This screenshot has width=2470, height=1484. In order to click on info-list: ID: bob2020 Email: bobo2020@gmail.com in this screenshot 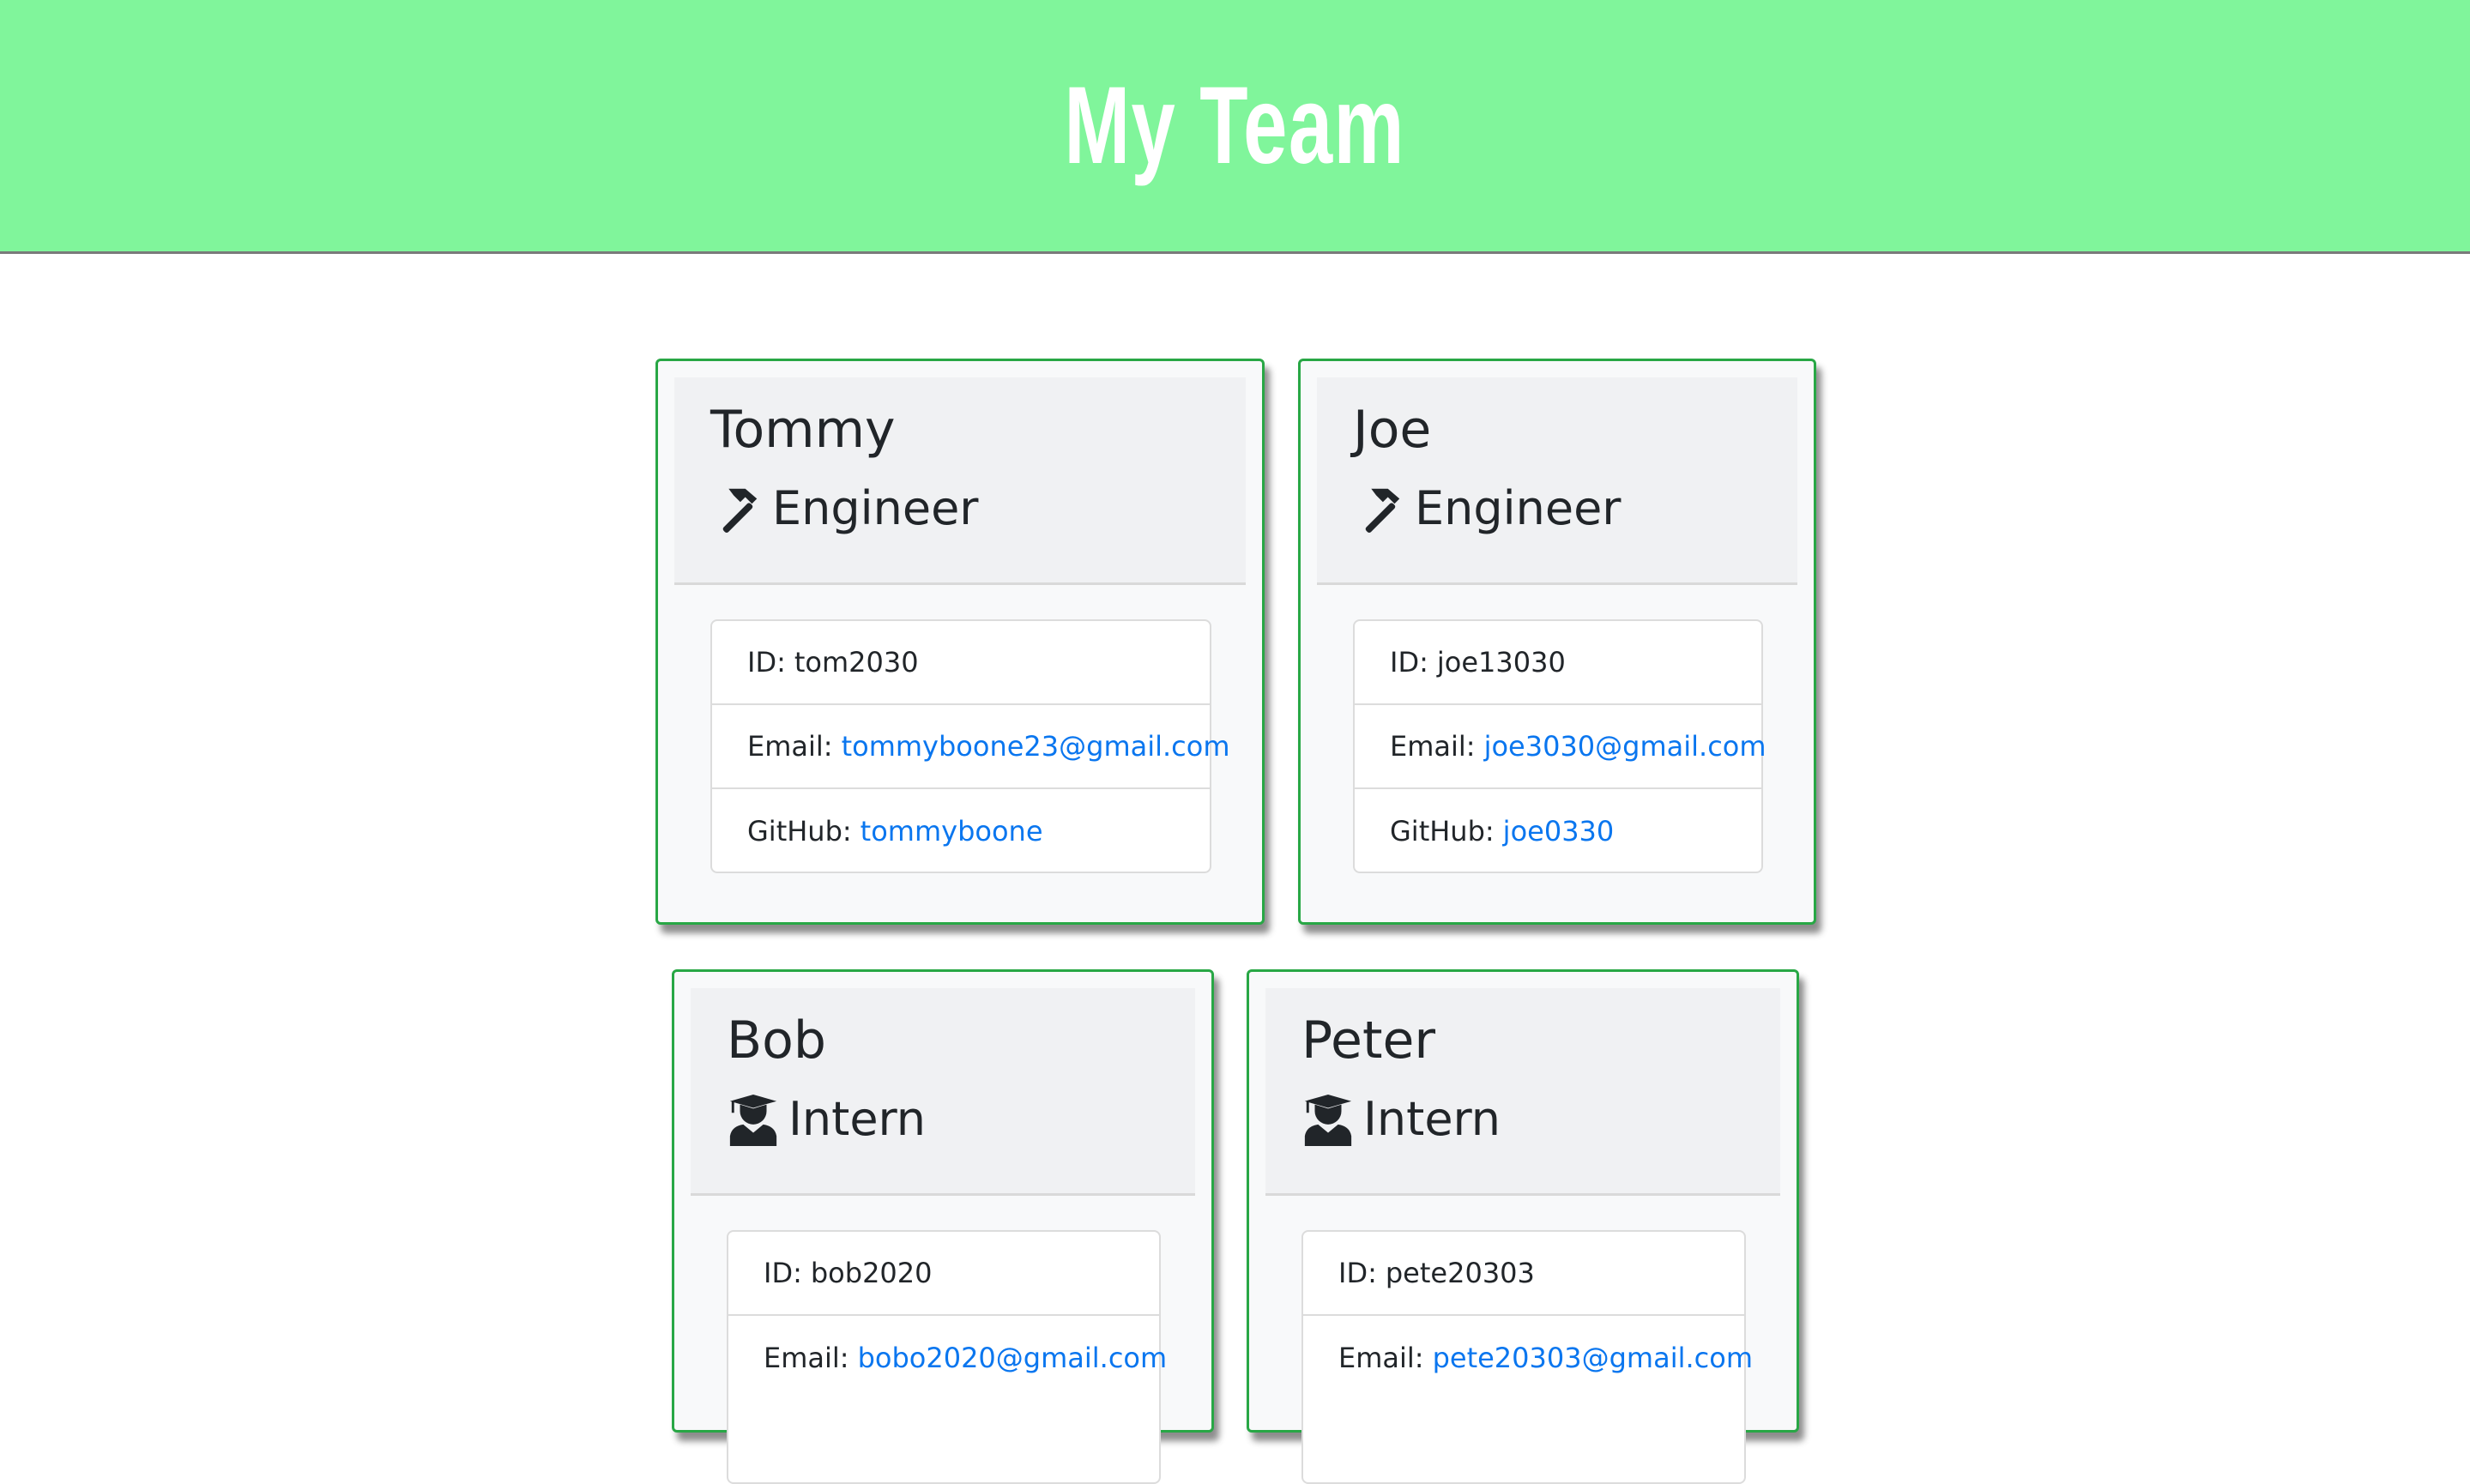, I will do `click(947, 1357)`.